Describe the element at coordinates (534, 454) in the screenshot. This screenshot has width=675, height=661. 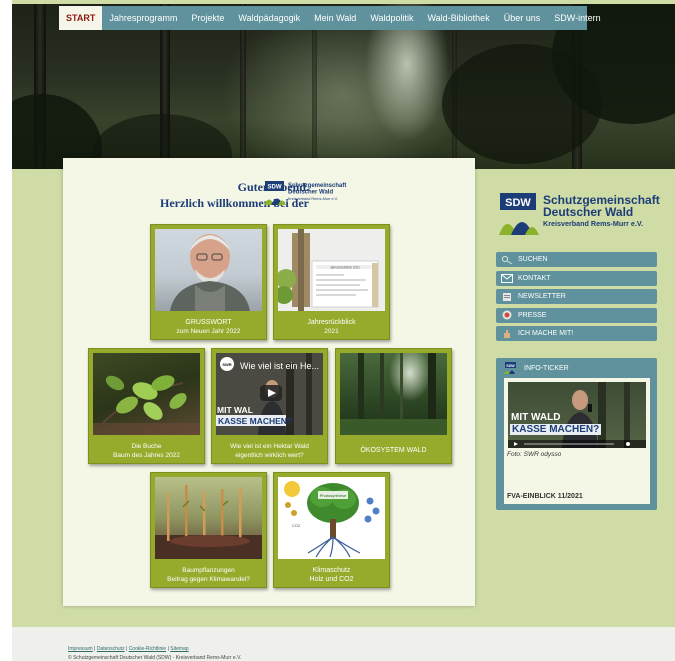
I see `ticker-caption: Foto: SWR odysso` at that location.